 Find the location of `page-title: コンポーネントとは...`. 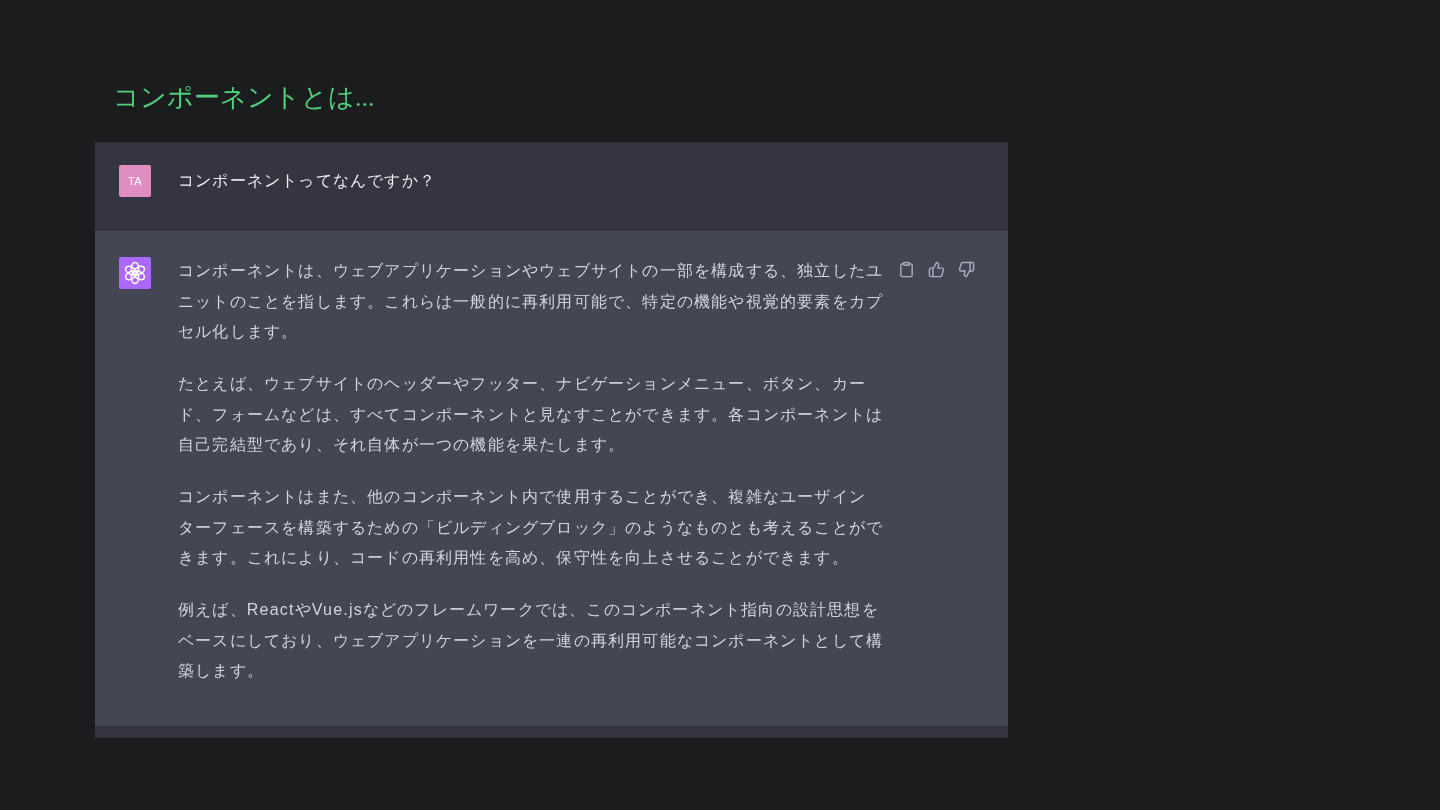

page-title: コンポーネントとは... is located at coordinates (244, 98).